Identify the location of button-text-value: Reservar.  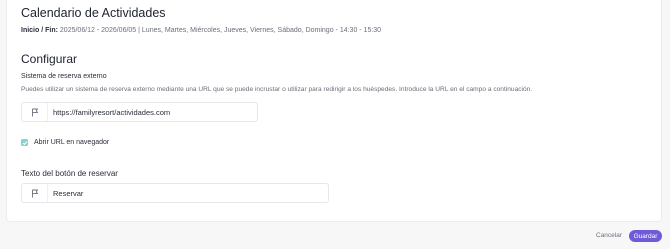
(65, 193).